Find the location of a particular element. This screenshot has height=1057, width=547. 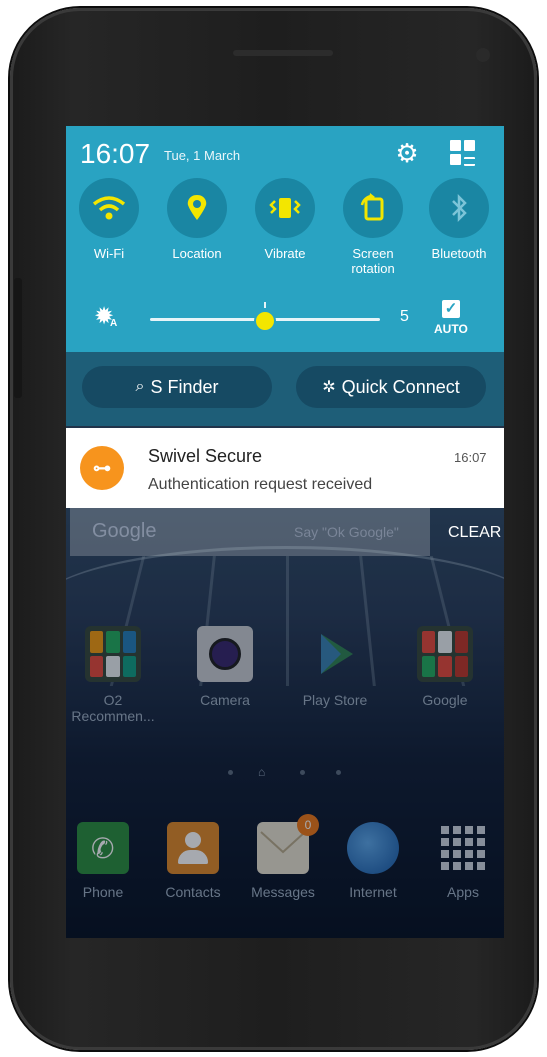

auto-checkbox: ✓ is located at coordinates (451, 309).